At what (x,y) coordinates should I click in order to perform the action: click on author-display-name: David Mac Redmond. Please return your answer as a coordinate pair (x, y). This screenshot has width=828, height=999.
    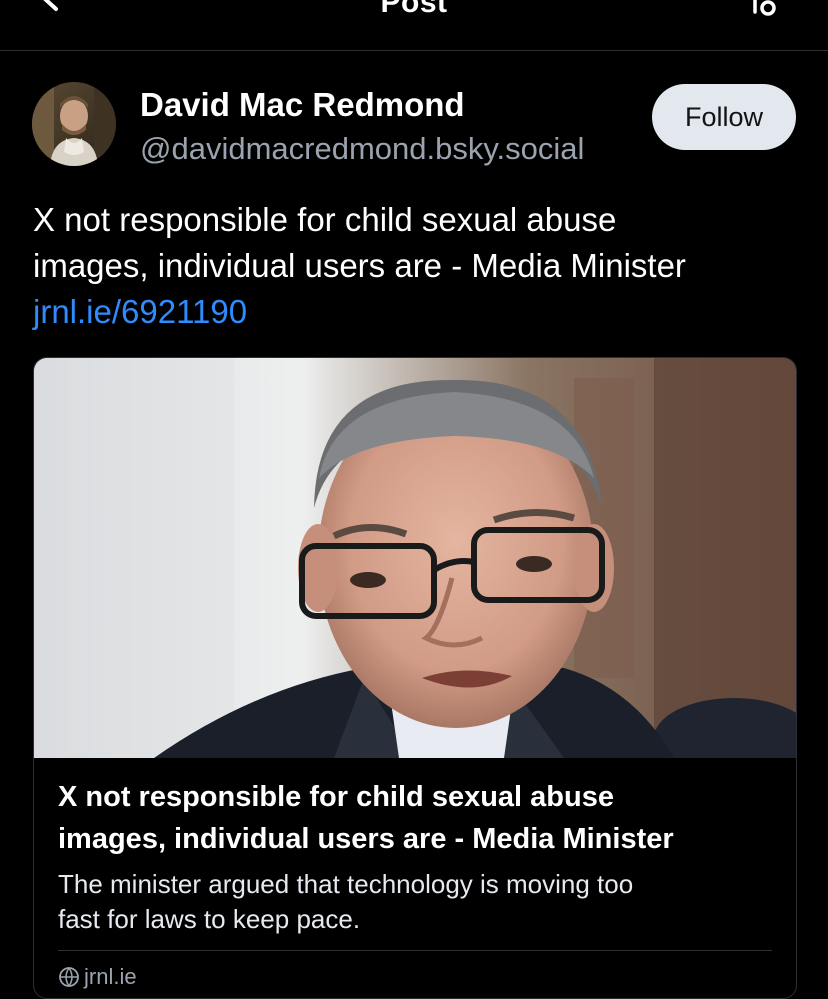
    Looking at the image, I should click on (302, 105).